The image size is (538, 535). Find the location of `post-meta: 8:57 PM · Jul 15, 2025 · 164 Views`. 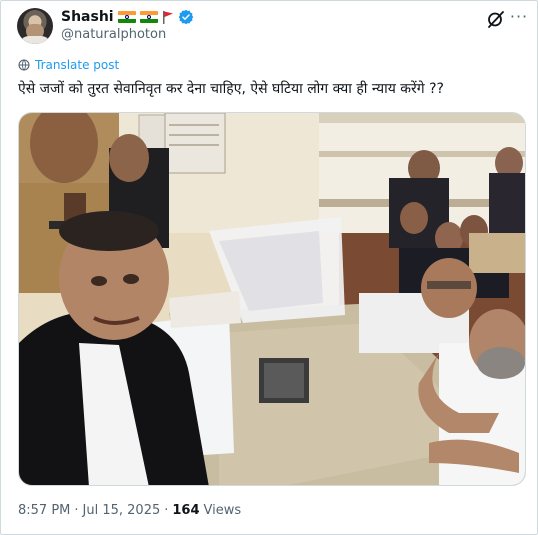

post-meta: 8:57 PM · Jul 15, 2025 · 164 Views is located at coordinates (129, 510).